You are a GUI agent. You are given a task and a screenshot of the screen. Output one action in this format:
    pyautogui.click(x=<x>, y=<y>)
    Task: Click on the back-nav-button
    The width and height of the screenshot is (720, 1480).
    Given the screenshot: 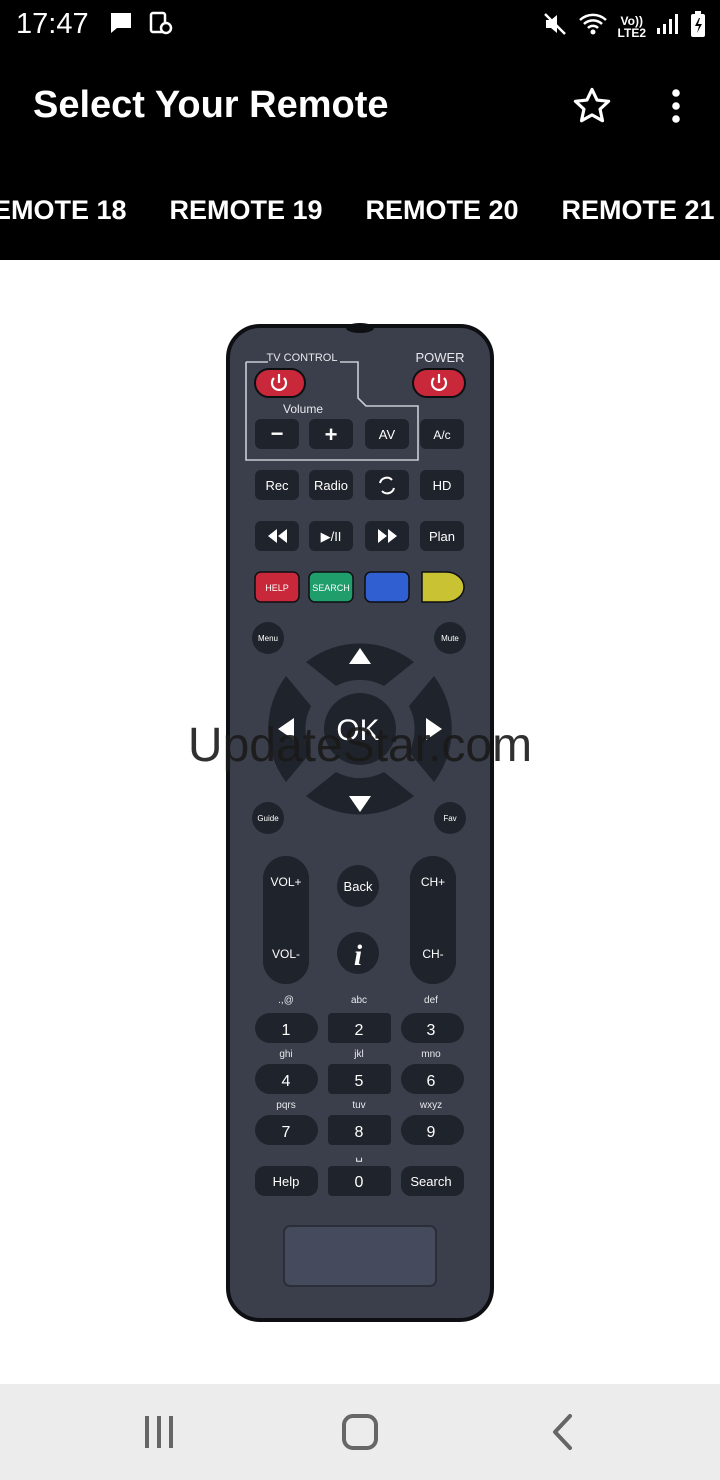 What is the action you would take?
    pyautogui.click(x=562, y=1432)
    